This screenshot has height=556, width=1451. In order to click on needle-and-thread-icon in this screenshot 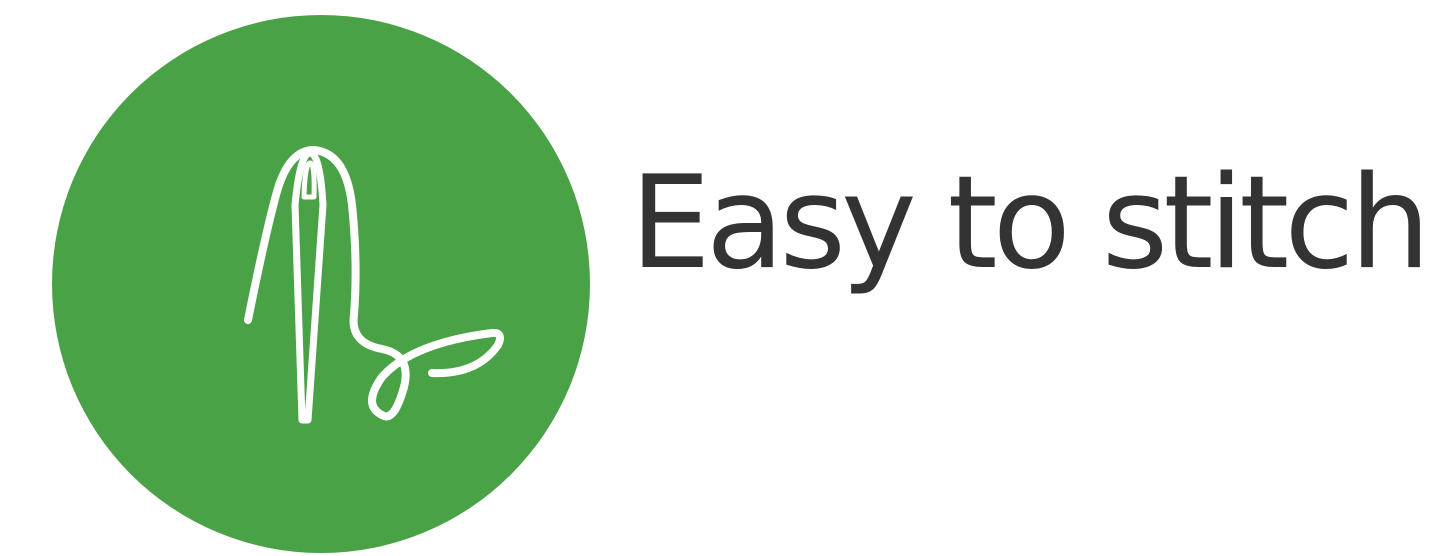, I will do `click(374, 285)`.